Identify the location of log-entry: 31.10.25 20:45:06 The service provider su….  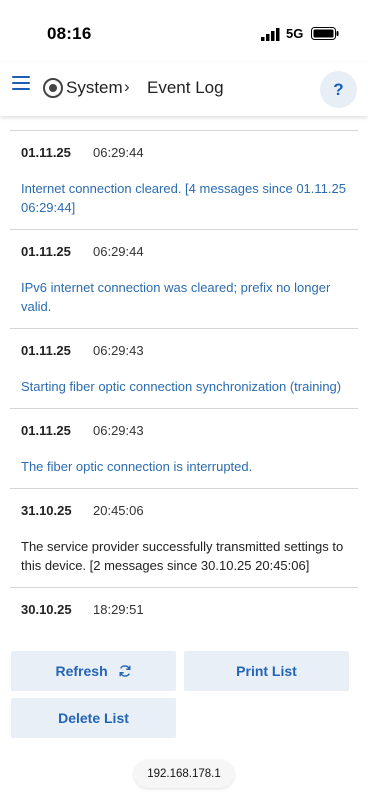
(184, 537).